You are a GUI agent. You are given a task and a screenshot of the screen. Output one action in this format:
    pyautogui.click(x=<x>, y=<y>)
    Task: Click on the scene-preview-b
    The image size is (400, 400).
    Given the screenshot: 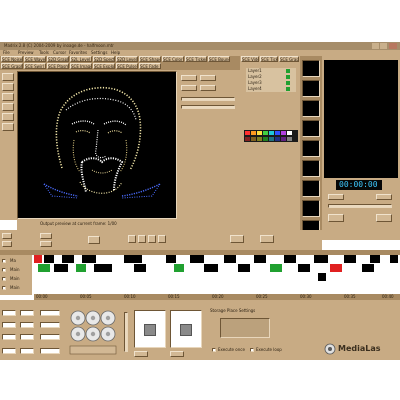 What is the action you would take?
    pyautogui.click(x=186, y=329)
    